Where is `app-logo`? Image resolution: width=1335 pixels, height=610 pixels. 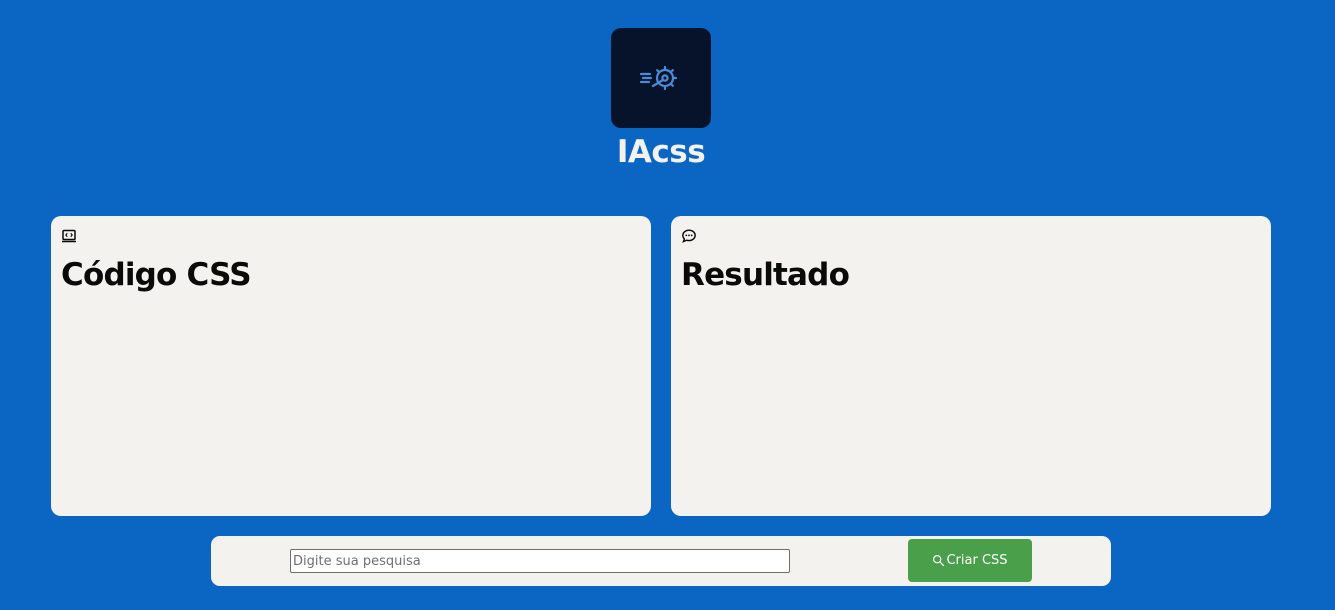
app-logo is located at coordinates (661, 78).